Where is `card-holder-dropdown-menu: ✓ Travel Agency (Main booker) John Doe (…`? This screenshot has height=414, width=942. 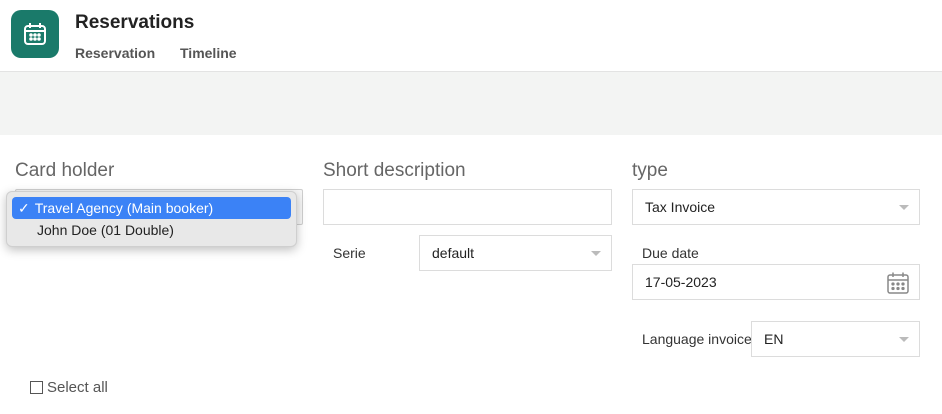
card-holder-dropdown-menu: ✓ Travel Agency (Main booker) John Doe (… is located at coordinates (151, 219).